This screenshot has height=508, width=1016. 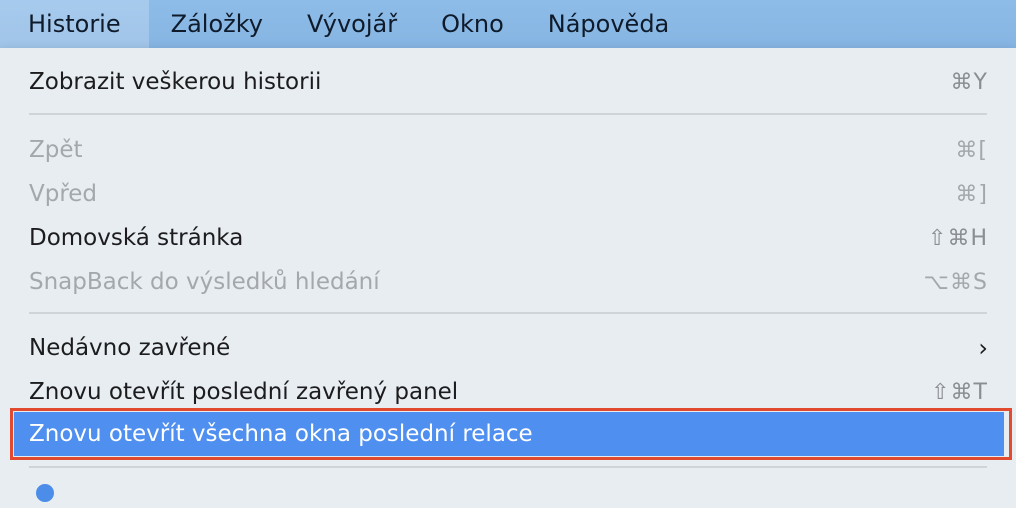 I want to click on shortcut-label: ⌘Y, so click(x=969, y=82).